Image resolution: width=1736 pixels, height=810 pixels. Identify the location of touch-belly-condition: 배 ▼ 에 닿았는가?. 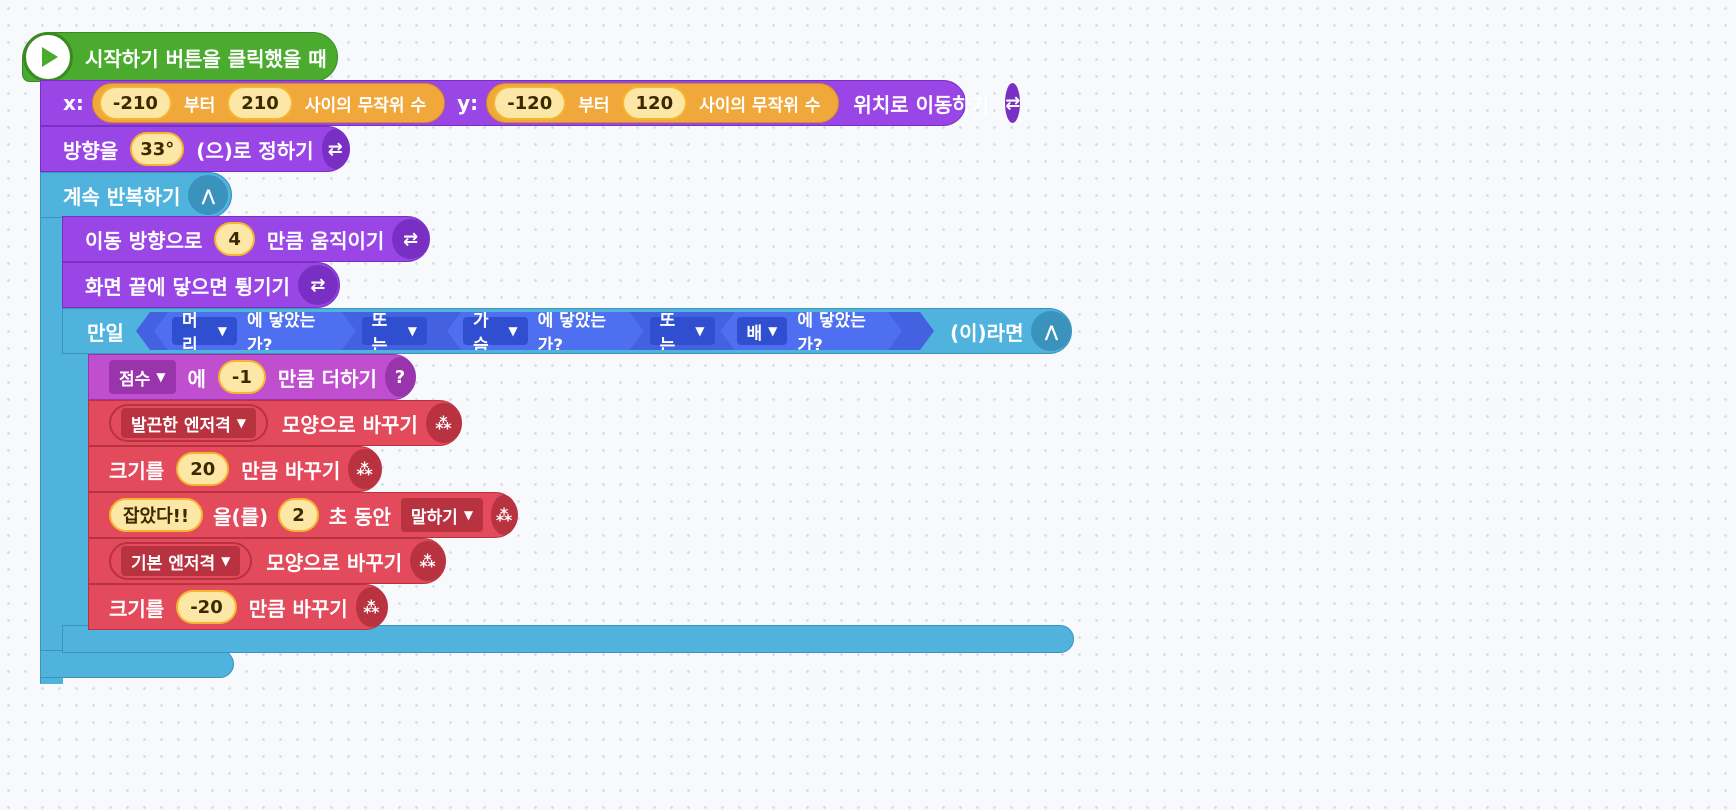
(811, 331).